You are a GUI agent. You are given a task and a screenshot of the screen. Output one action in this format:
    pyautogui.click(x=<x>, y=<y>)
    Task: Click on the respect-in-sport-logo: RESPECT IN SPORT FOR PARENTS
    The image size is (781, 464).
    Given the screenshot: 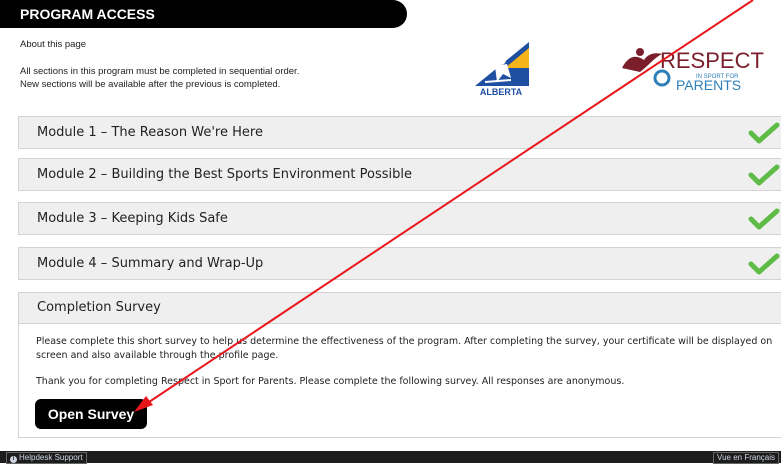 What is the action you would take?
    pyautogui.click(x=693, y=70)
    